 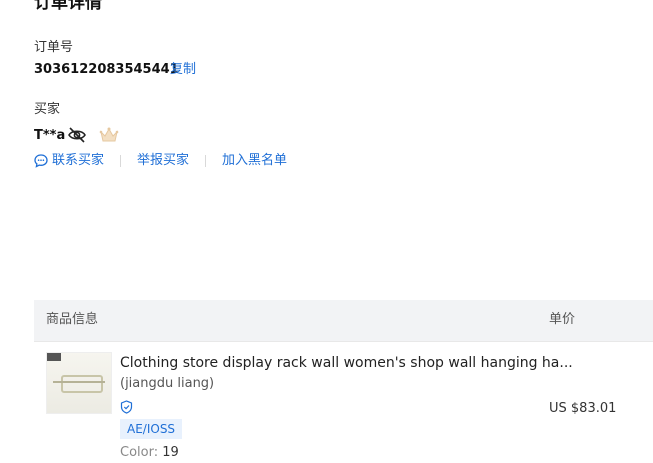 I want to click on page-title: 订单详情, so click(x=68, y=6).